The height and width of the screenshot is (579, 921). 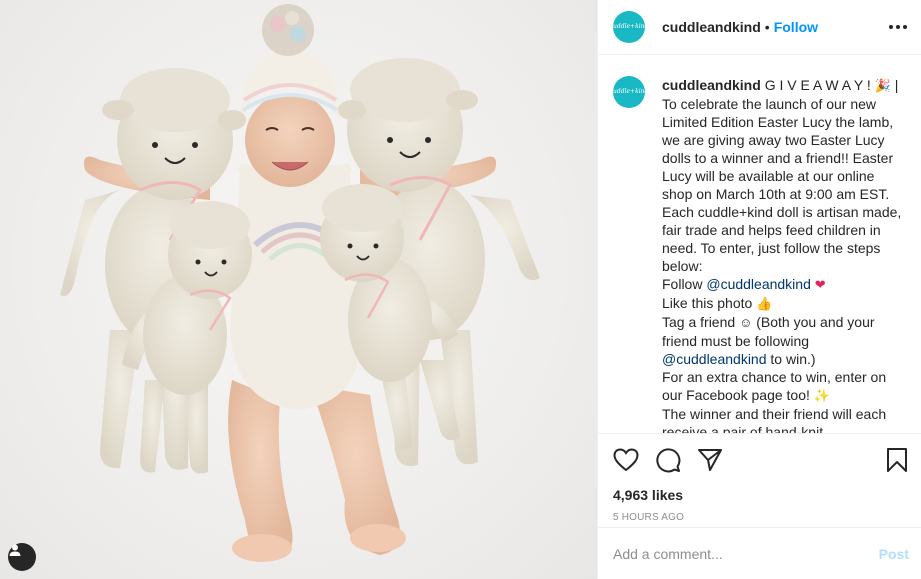 I want to click on like-instruction: Like this photo, so click(x=707, y=303).